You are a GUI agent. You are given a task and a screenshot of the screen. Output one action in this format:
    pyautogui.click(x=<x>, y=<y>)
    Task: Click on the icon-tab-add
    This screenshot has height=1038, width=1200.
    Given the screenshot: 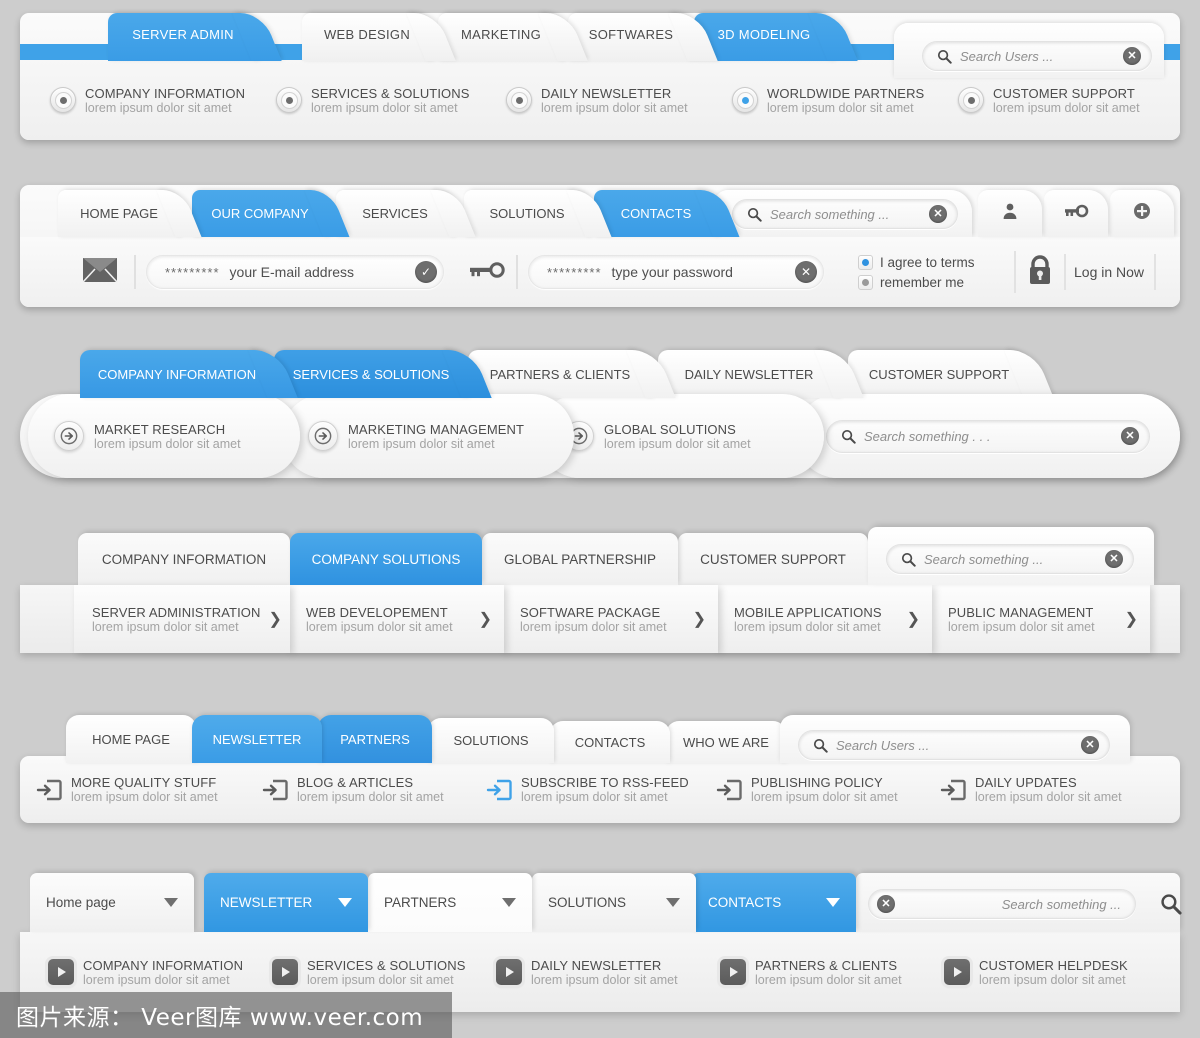 What is the action you would take?
    pyautogui.click(x=1142, y=213)
    